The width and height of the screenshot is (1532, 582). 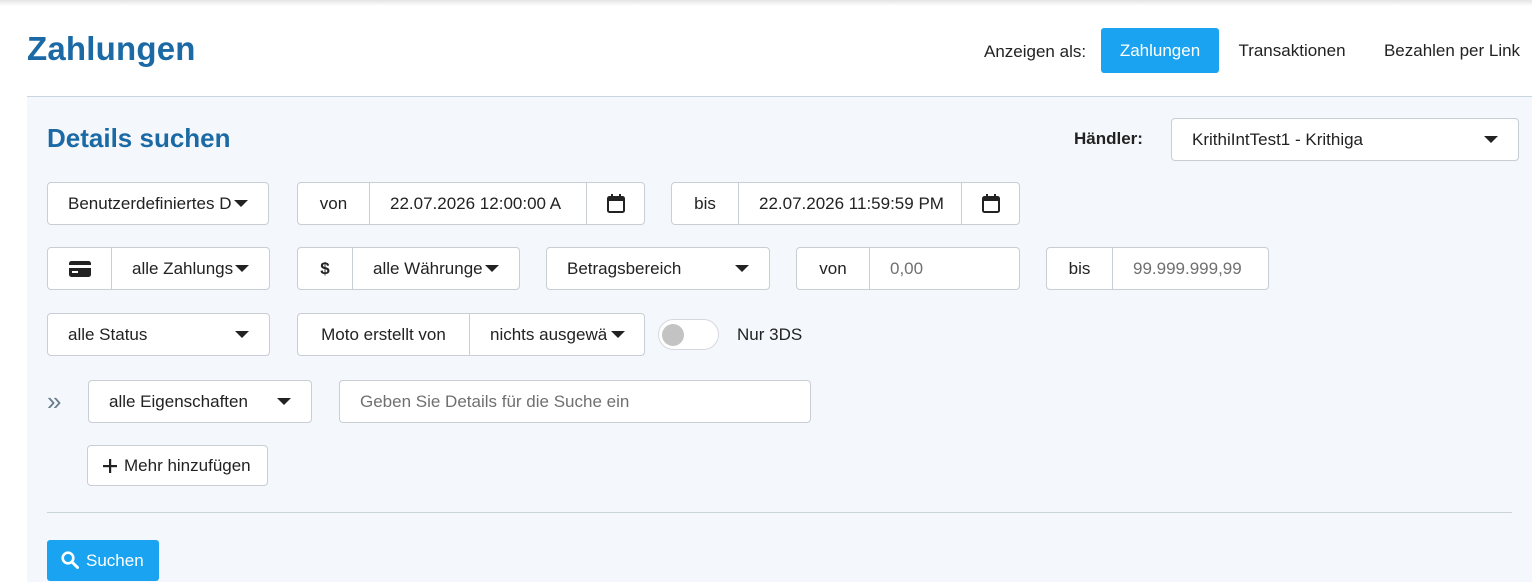 What do you see at coordinates (1035, 51) in the screenshot?
I see `view-switch-label: Anzeigen als:` at bounding box center [1035, 51].